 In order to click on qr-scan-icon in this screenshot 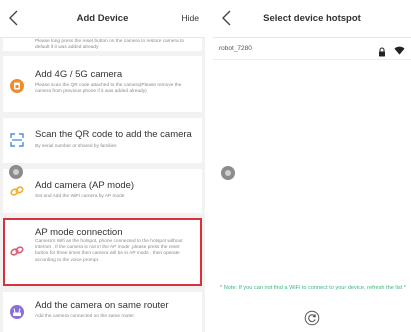, I will do `click(17, 140)`.